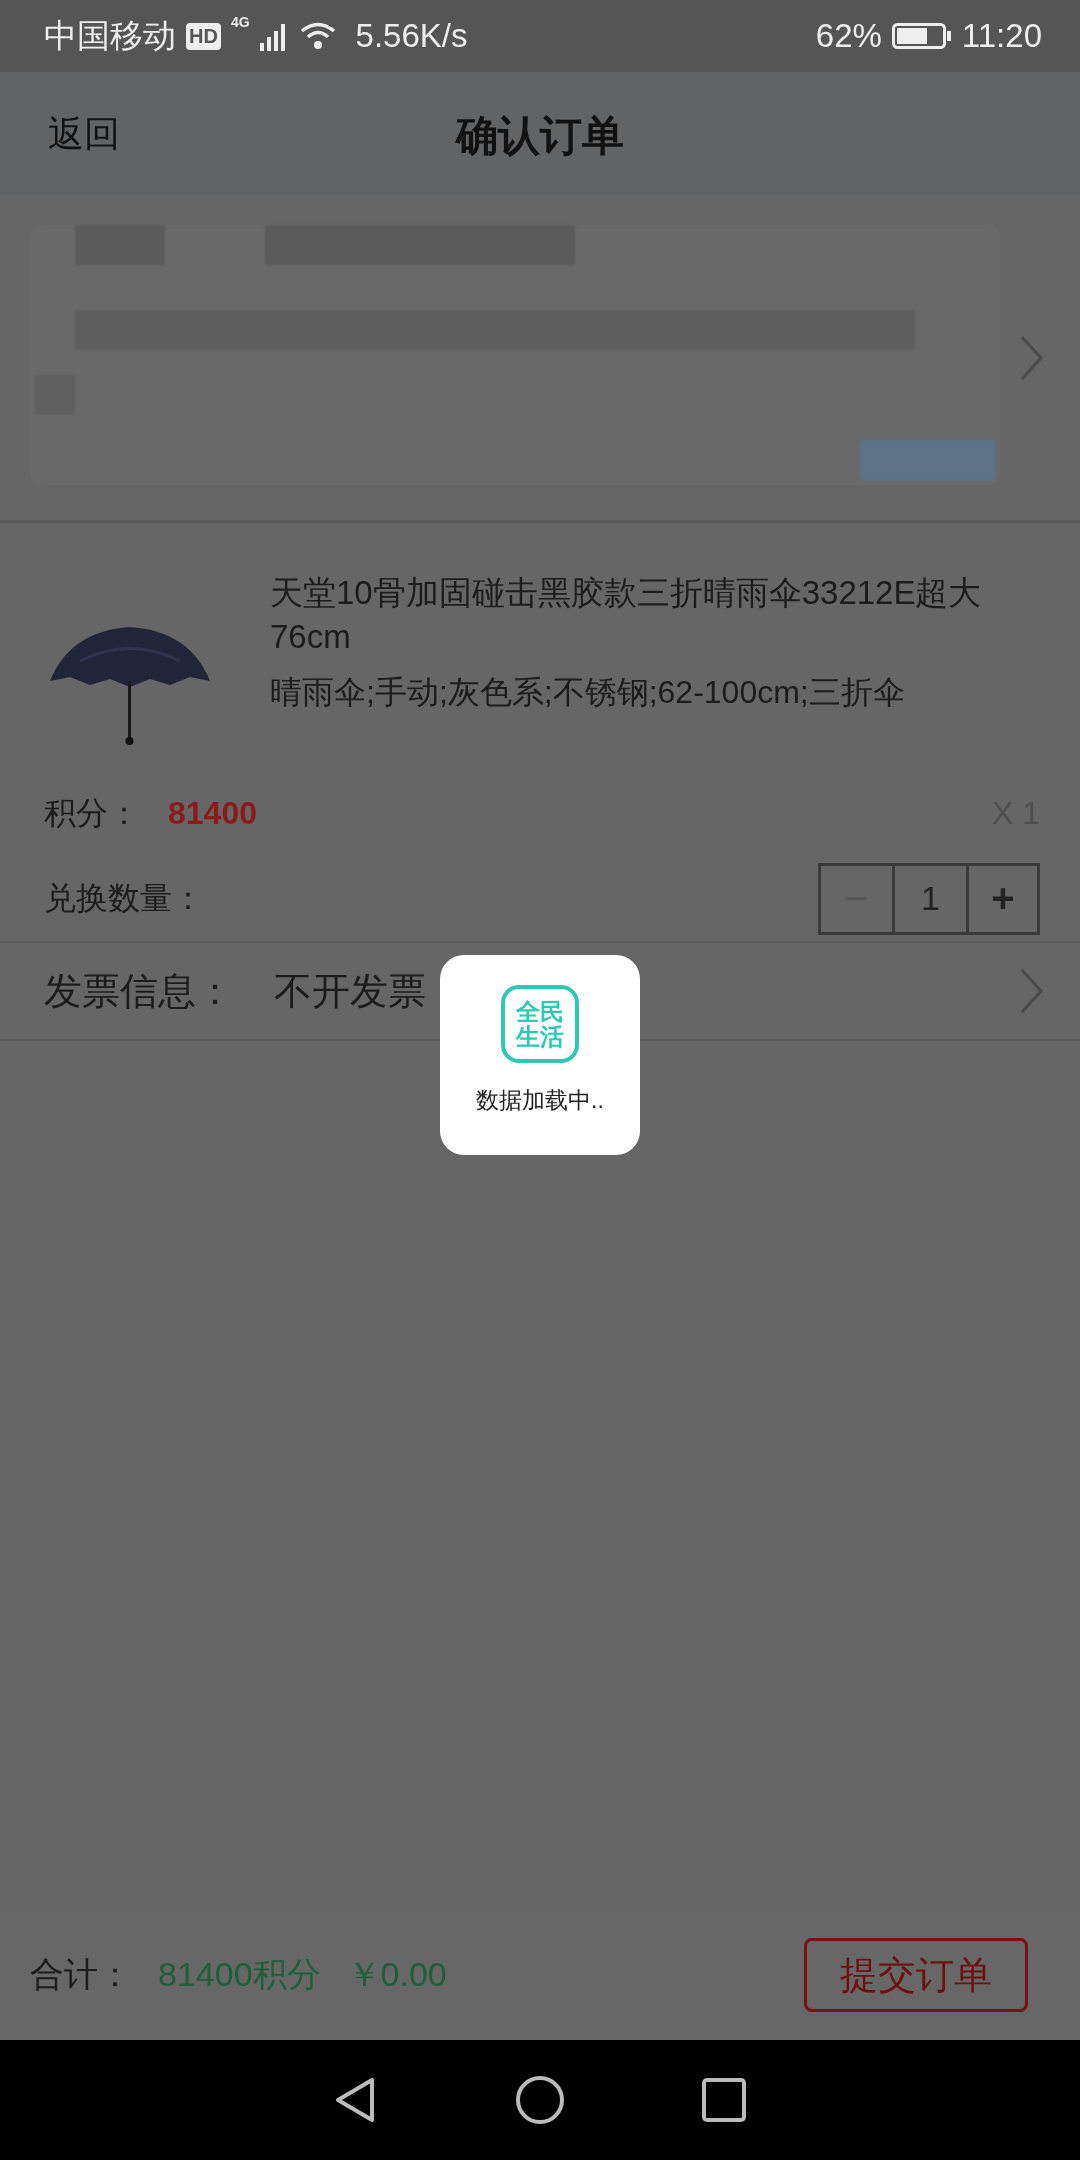 The height and width of the screenshot is (2160, 1080). What do you see at coordinates (916, 1975) in the screenshot?
I see `submit-order-button: 提交订单` at bounding box center [916, 1975].